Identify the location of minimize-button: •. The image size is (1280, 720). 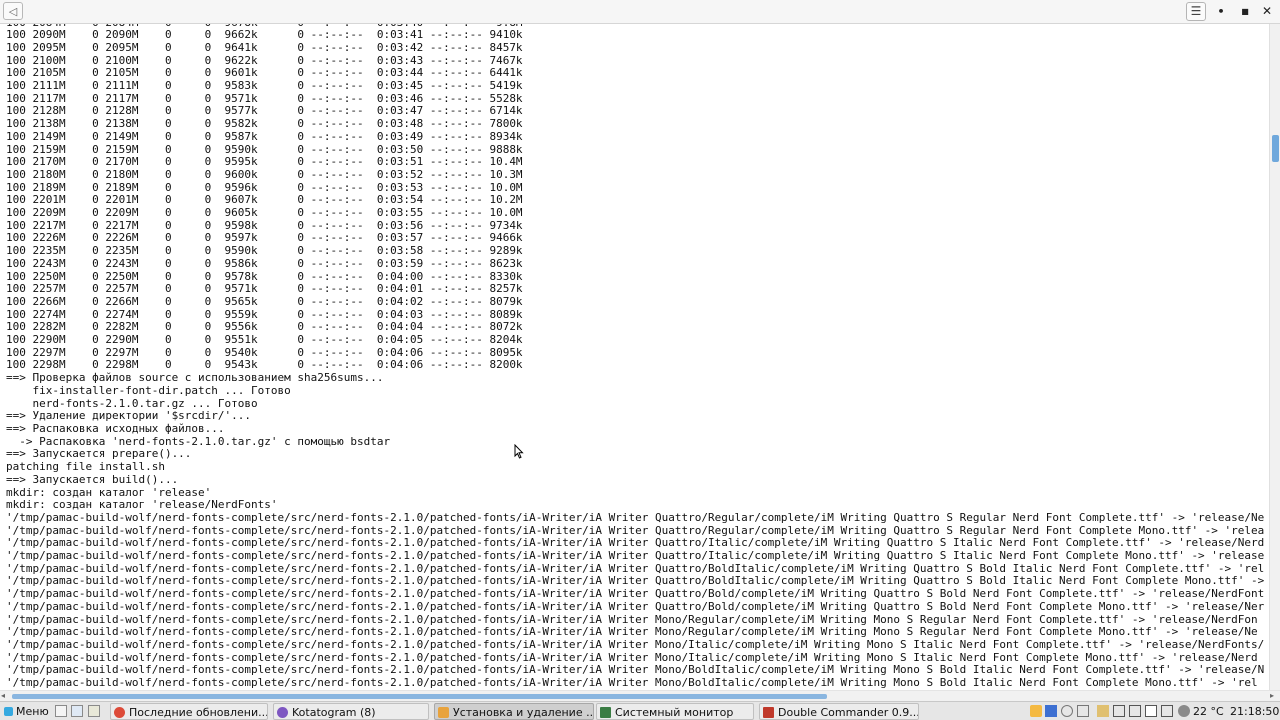
(1221, 11).